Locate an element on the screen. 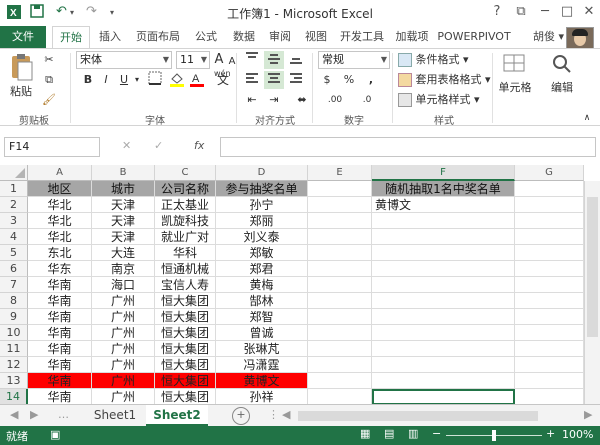  zoom-slider is located at coordinates (494, 435).